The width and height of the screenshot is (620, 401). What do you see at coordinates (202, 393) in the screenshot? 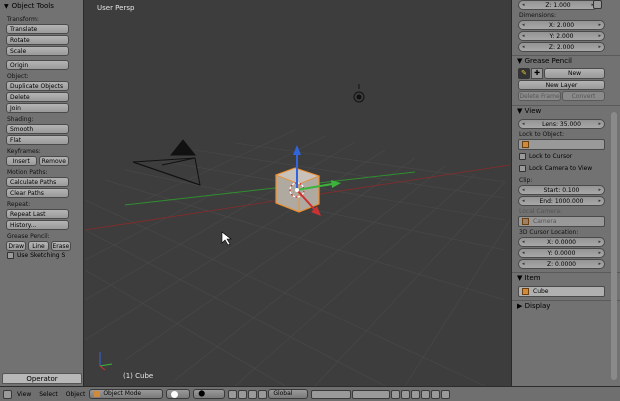
I see `pivot-icon: ⬤` at bounding box center [202, 393].